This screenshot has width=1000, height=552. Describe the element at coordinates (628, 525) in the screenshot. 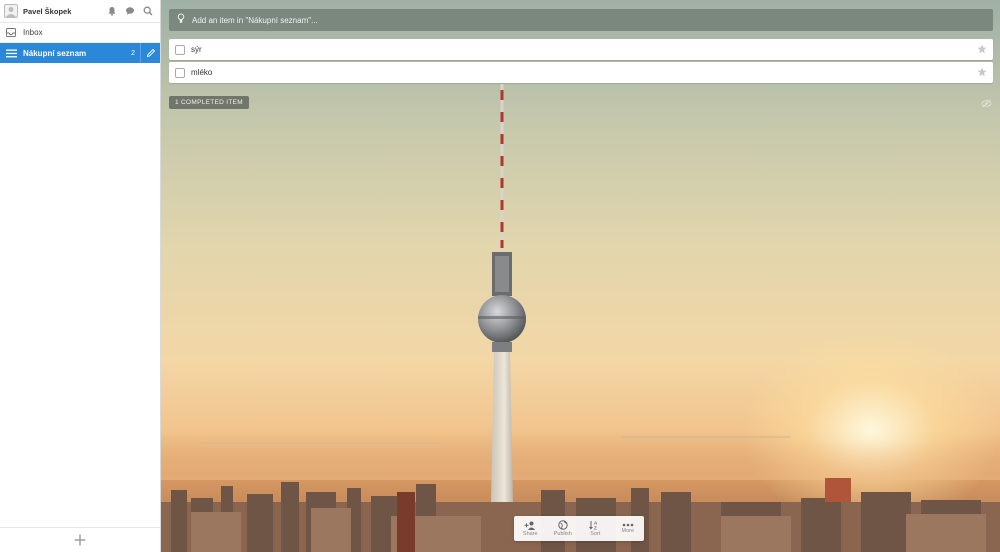

I see `more-dots-icon` at that location.